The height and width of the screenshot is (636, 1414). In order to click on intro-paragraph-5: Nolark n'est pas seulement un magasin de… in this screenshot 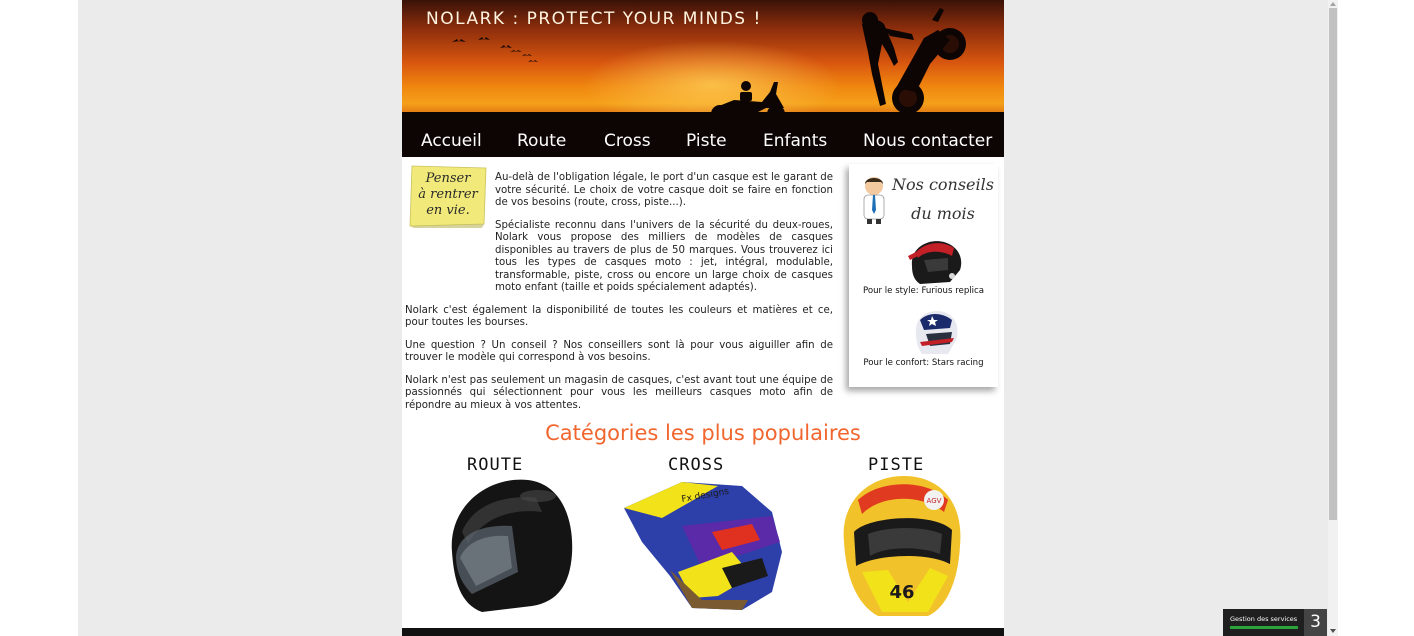, I will do `click(619, 392)`.